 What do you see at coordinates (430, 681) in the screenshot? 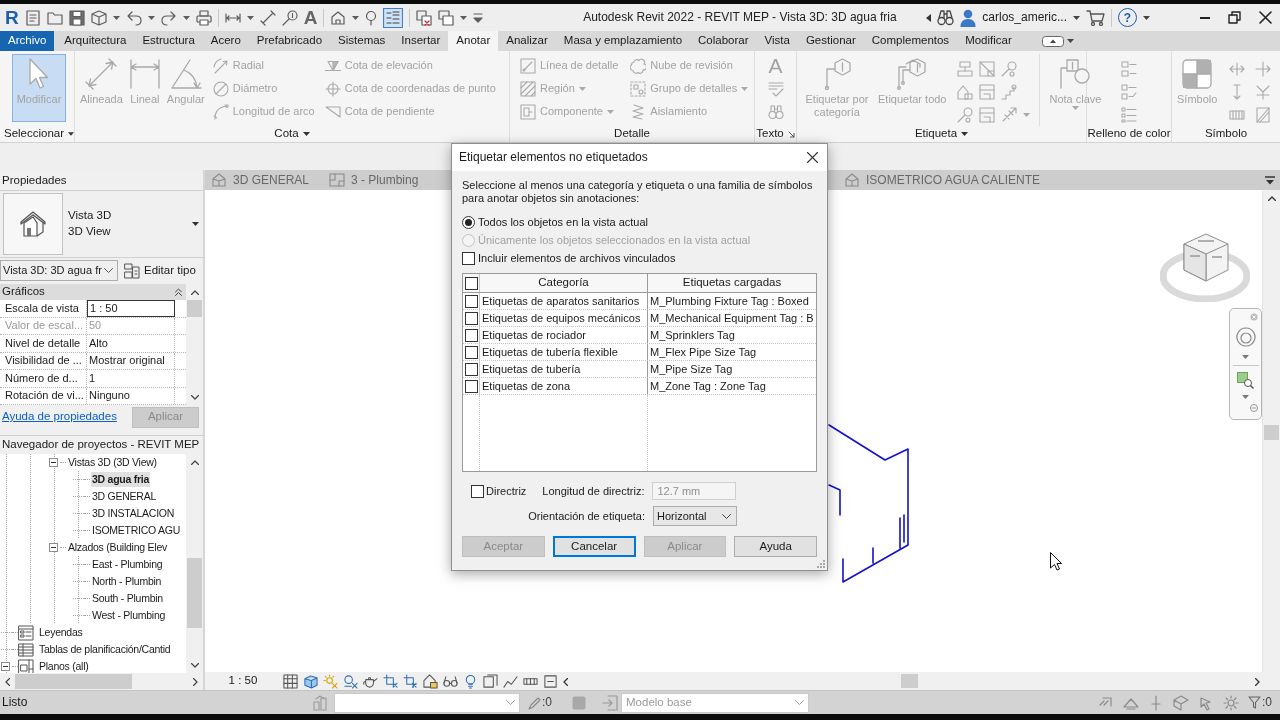
I see `lock-house-icon` at bounding box center [430, 681].